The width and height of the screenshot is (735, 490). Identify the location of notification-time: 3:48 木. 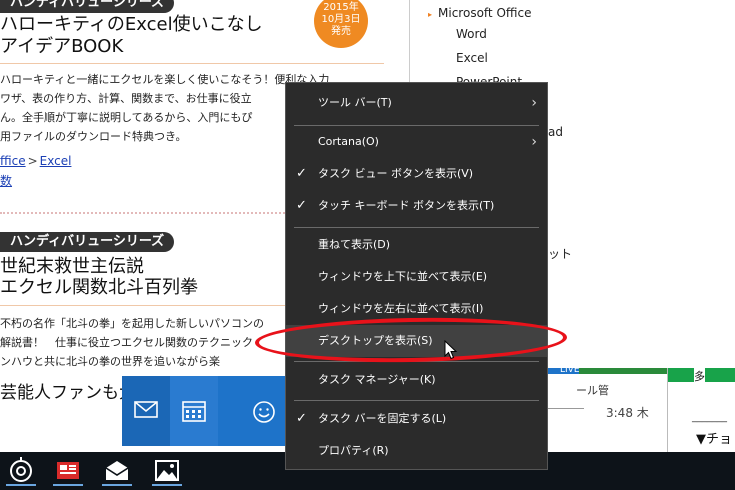
(627, 413).